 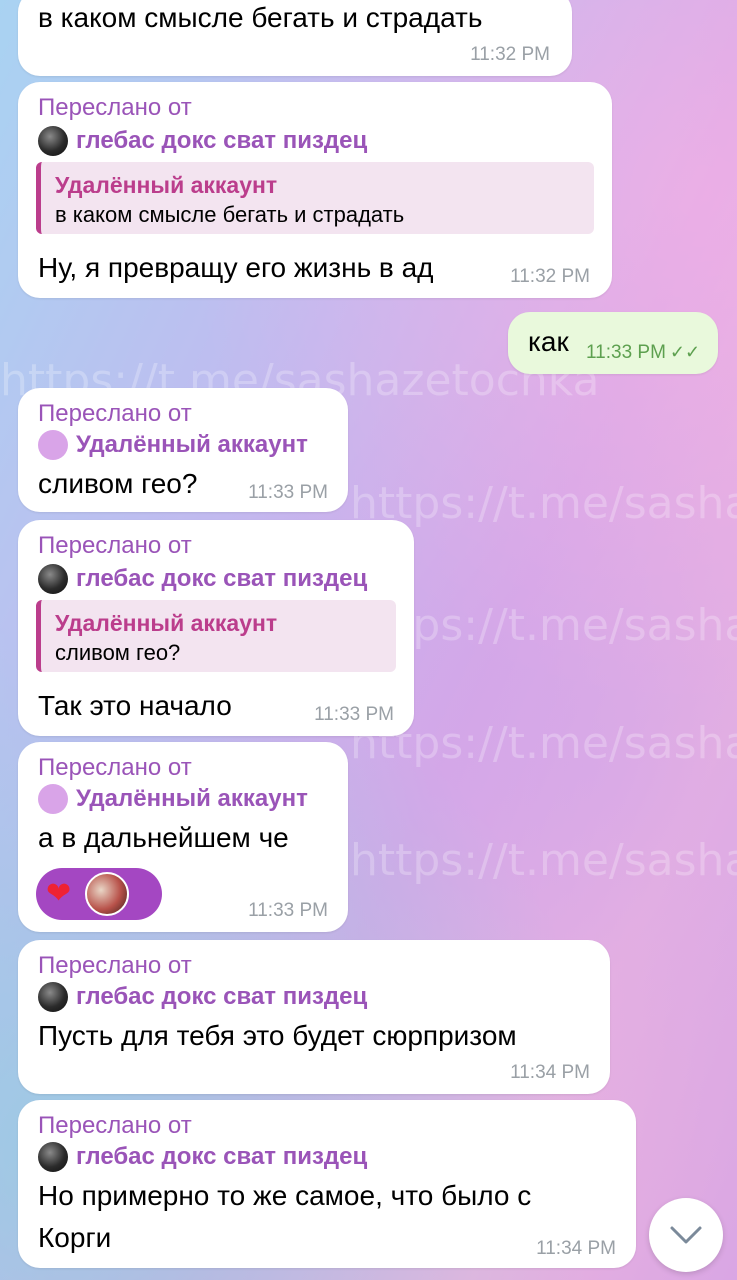 I want to click on message-text: Так это начало, so click(x=135, y=705).